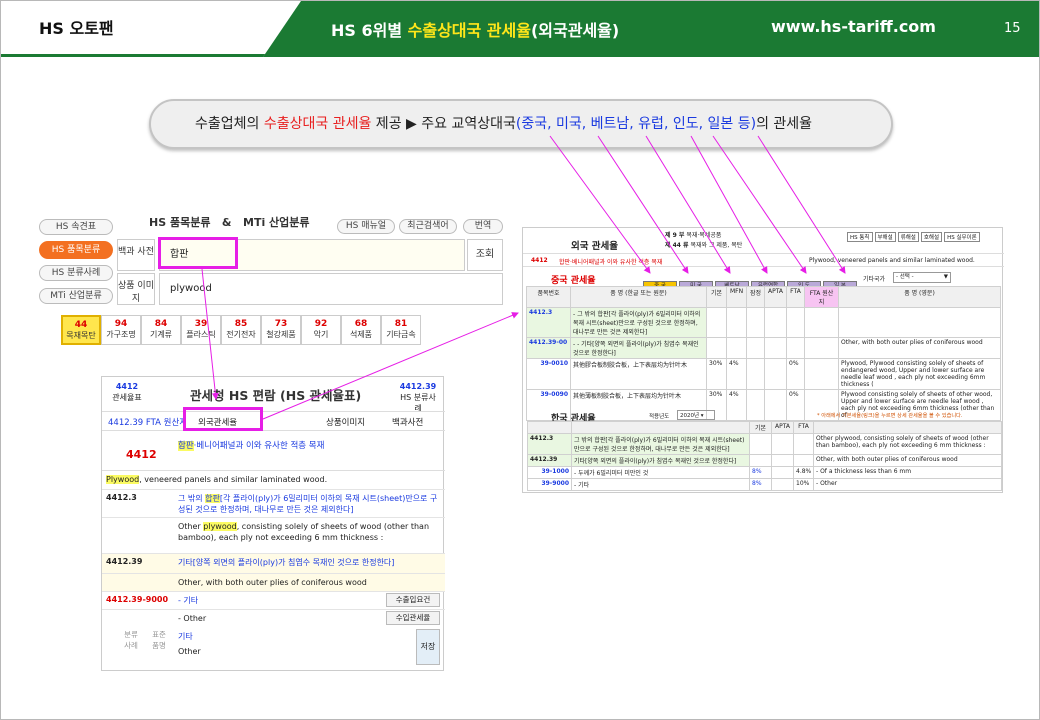  I want to click on export-import-requirements-button: 수출입요건, so click(413, 600).